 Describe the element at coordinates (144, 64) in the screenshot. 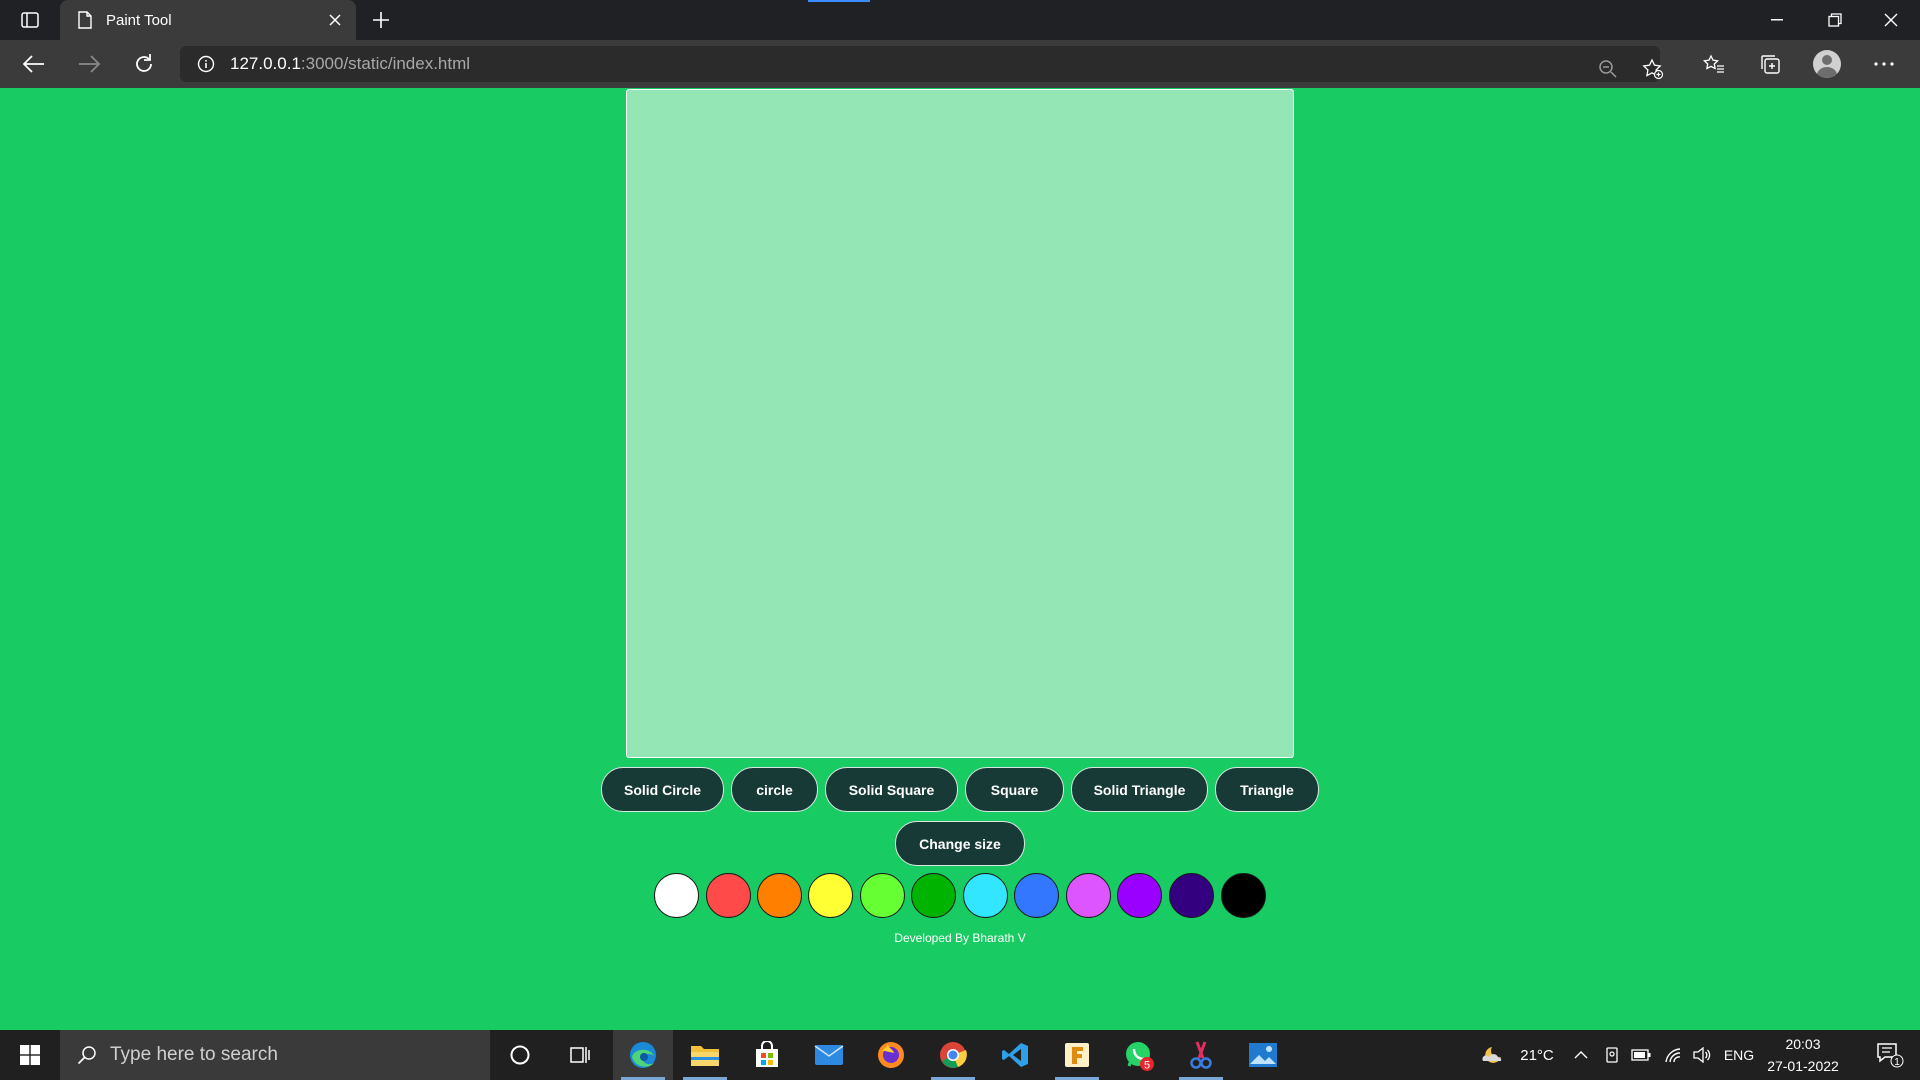

I see `refresh-button` at that location.